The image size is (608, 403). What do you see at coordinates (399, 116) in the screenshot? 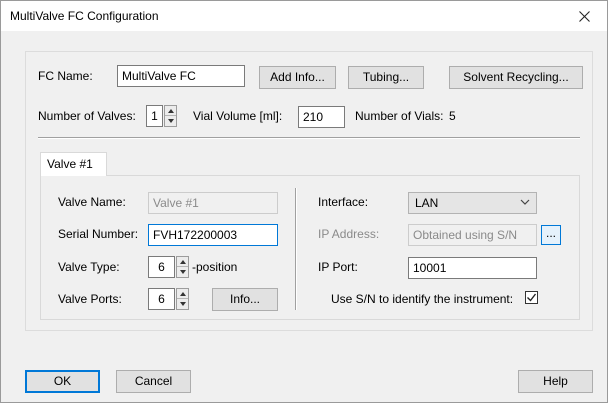
I see `number-of-vials-label: Number of Vials:` at bounding box center [399, 116].